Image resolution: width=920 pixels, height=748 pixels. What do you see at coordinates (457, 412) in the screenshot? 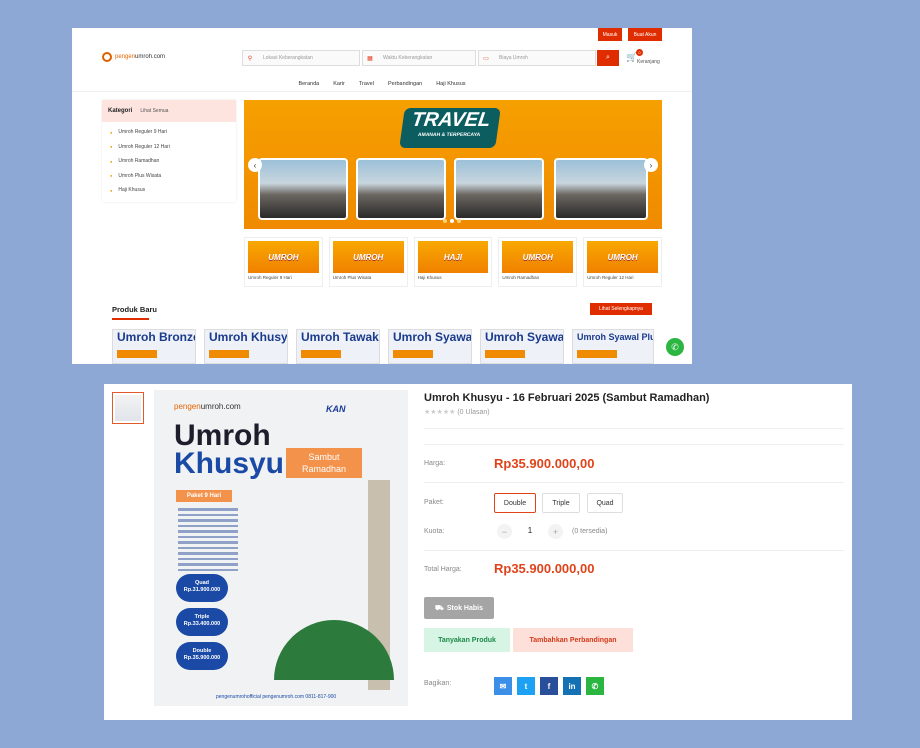
I see `product-rating: ★★★★★ (0 Ulasan)` at bounding box center [457, 412].